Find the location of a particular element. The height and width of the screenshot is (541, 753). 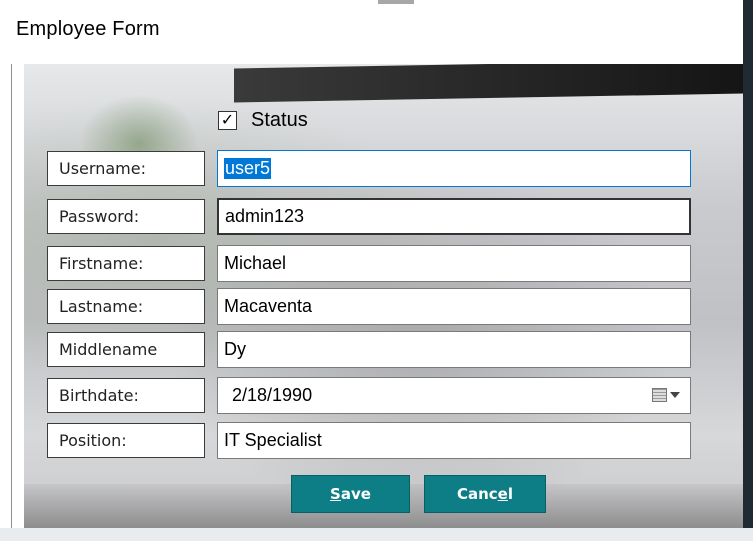

username-label: Username: is located at coordinates (126, 168).